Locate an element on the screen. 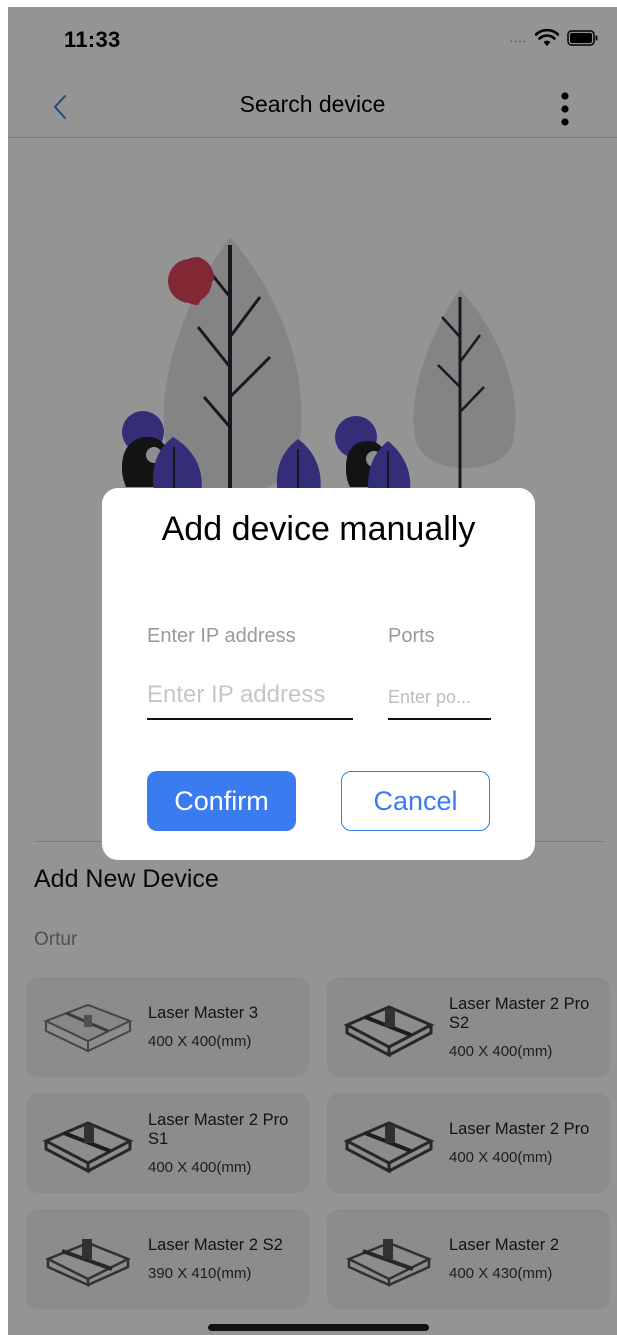 The image size is (617, 1335). dialog-title: Add device manually is located at coordinates (318, 529).